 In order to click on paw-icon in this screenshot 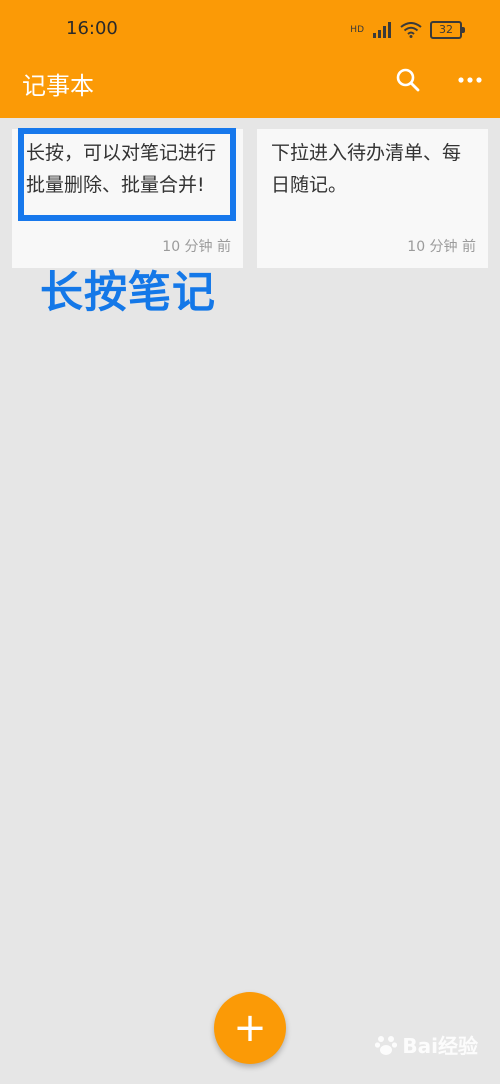, I will do `click(386, 1045)`.